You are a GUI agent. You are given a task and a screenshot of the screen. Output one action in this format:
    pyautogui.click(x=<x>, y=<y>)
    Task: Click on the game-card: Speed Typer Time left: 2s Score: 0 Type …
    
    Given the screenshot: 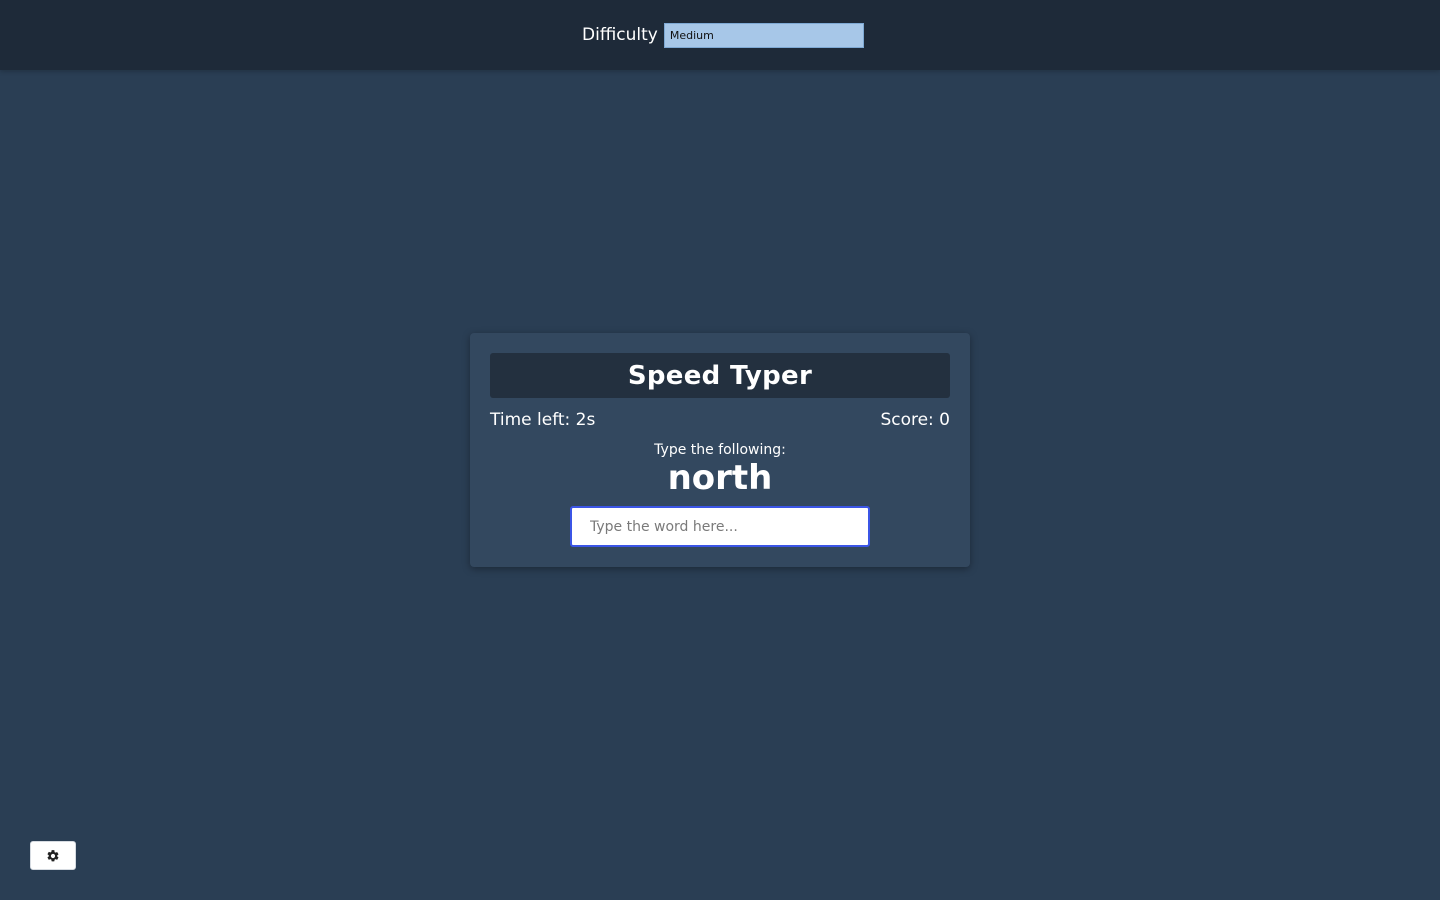 What is the action you would take?
    pyautogui.click(x=720, y=450)
    